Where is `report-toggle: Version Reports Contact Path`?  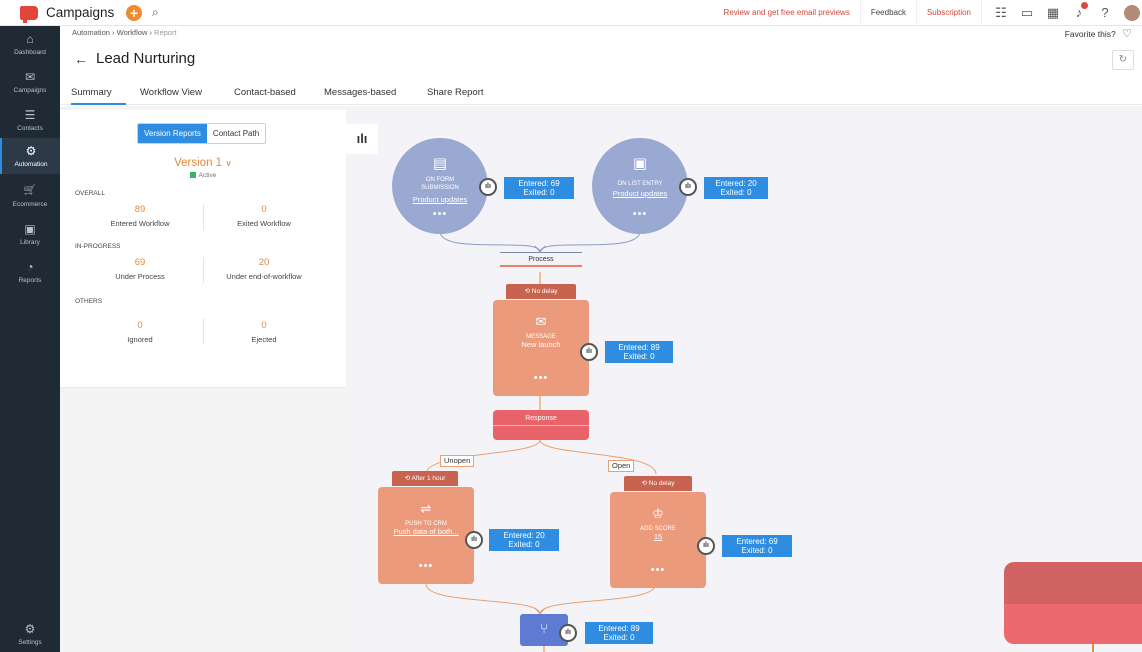
report-toggle: Version Reports Contact Path is located at coordinates (202, 133).